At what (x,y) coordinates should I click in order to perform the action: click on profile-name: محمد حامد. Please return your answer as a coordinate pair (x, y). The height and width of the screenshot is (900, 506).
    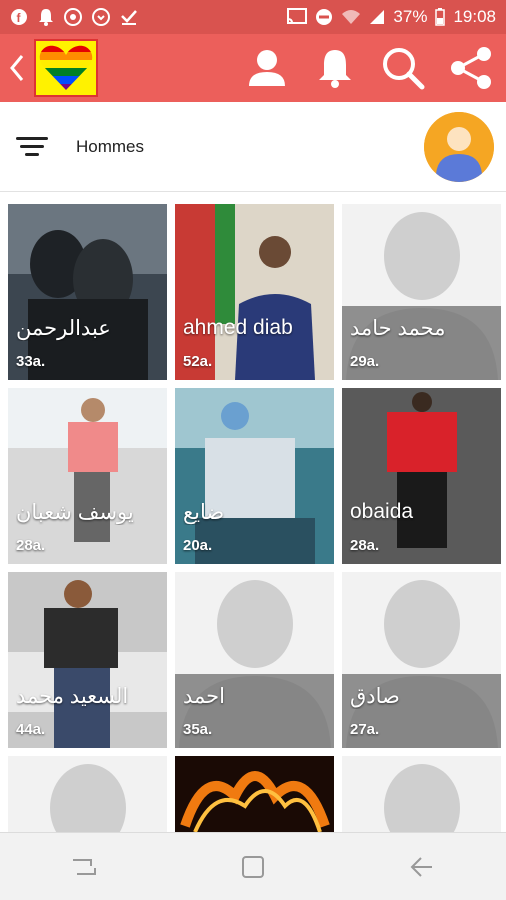
    Looking at the image, I should click on (398, 328).